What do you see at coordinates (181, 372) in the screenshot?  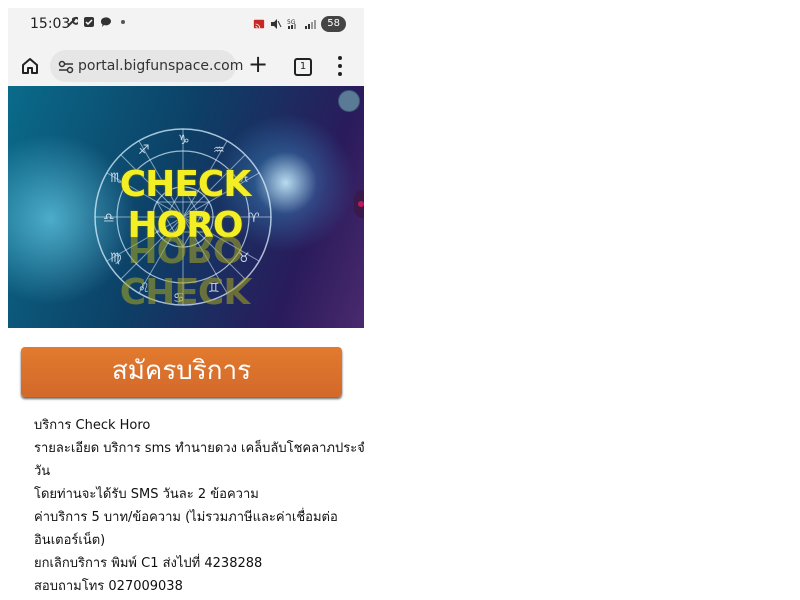 I see `subscribe-button: สมัครบริการ` at bounding box center [181, 372].